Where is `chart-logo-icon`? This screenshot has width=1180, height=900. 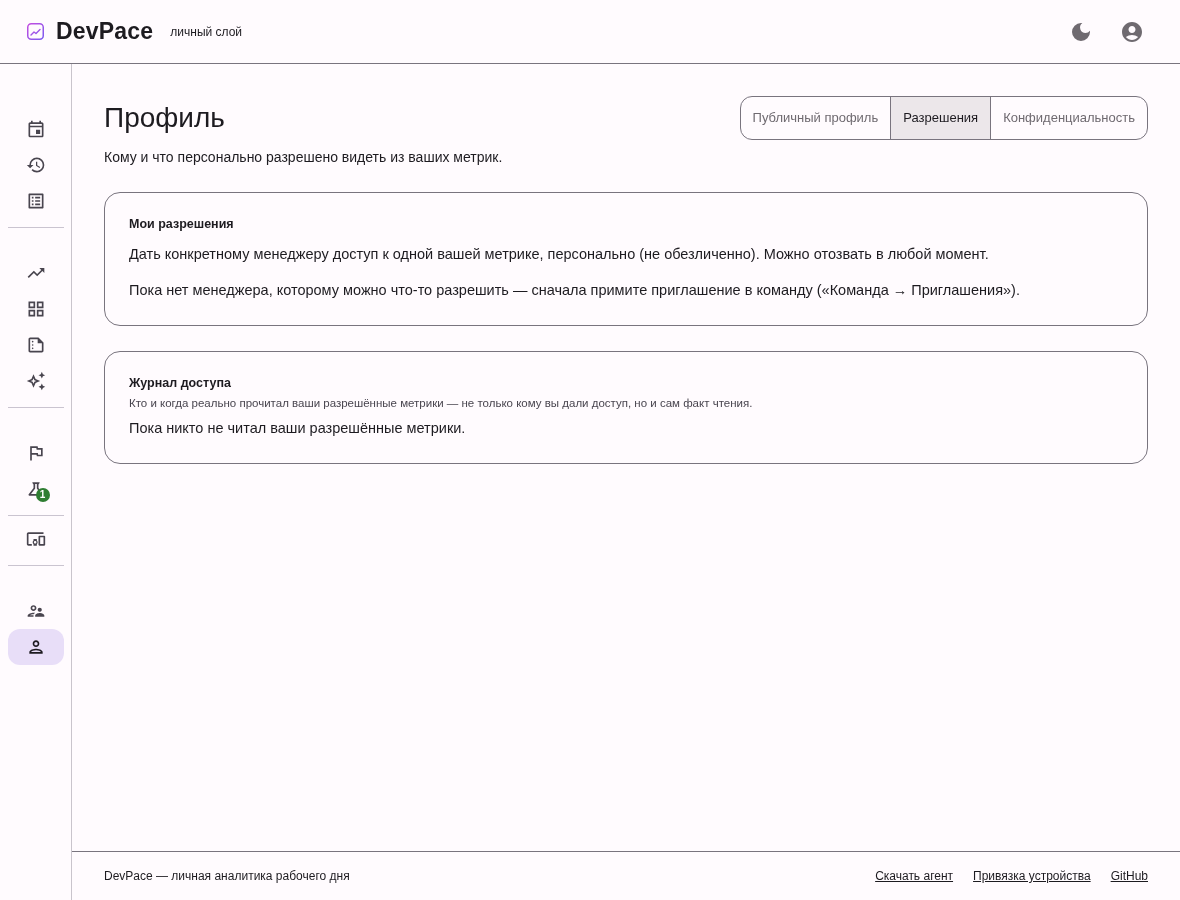
chart-logo-icon is located at coordinates (35, 31).